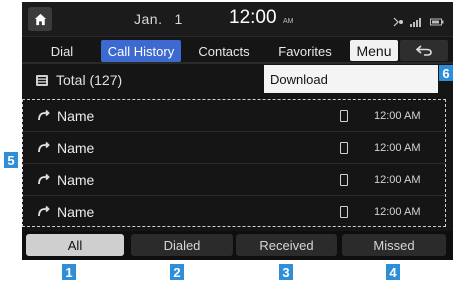  I want to click on clock: 12:00, so click(253, 17).